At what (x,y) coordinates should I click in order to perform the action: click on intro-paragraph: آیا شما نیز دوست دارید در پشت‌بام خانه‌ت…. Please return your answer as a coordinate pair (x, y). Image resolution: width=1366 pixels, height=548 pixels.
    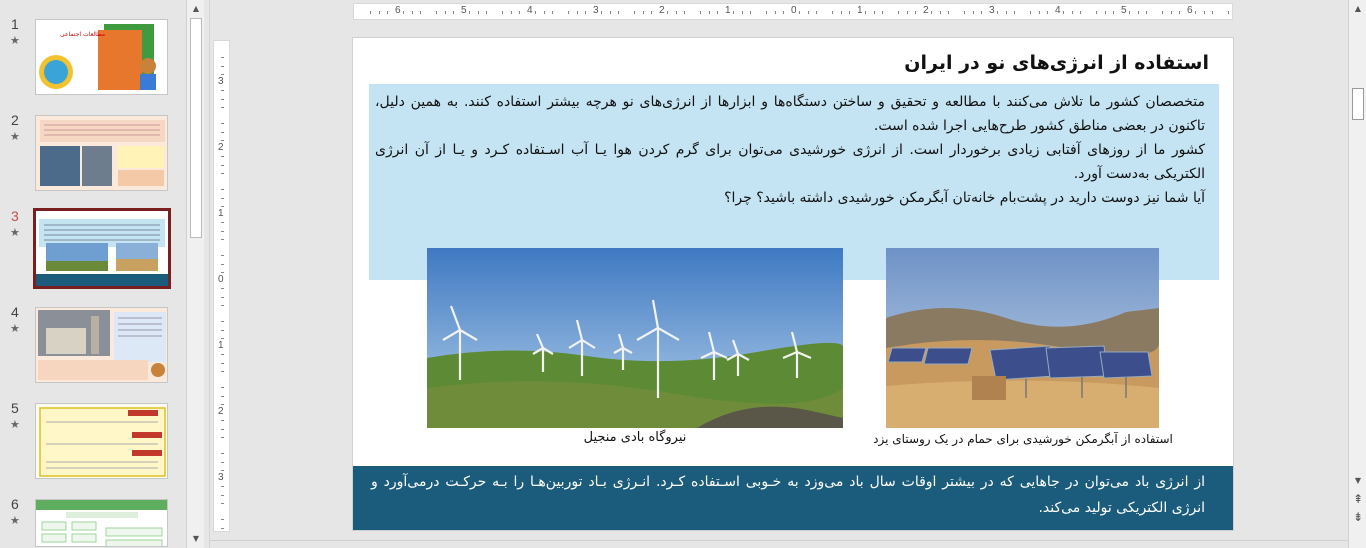
    Looking at the image, I should click on (964, 198).